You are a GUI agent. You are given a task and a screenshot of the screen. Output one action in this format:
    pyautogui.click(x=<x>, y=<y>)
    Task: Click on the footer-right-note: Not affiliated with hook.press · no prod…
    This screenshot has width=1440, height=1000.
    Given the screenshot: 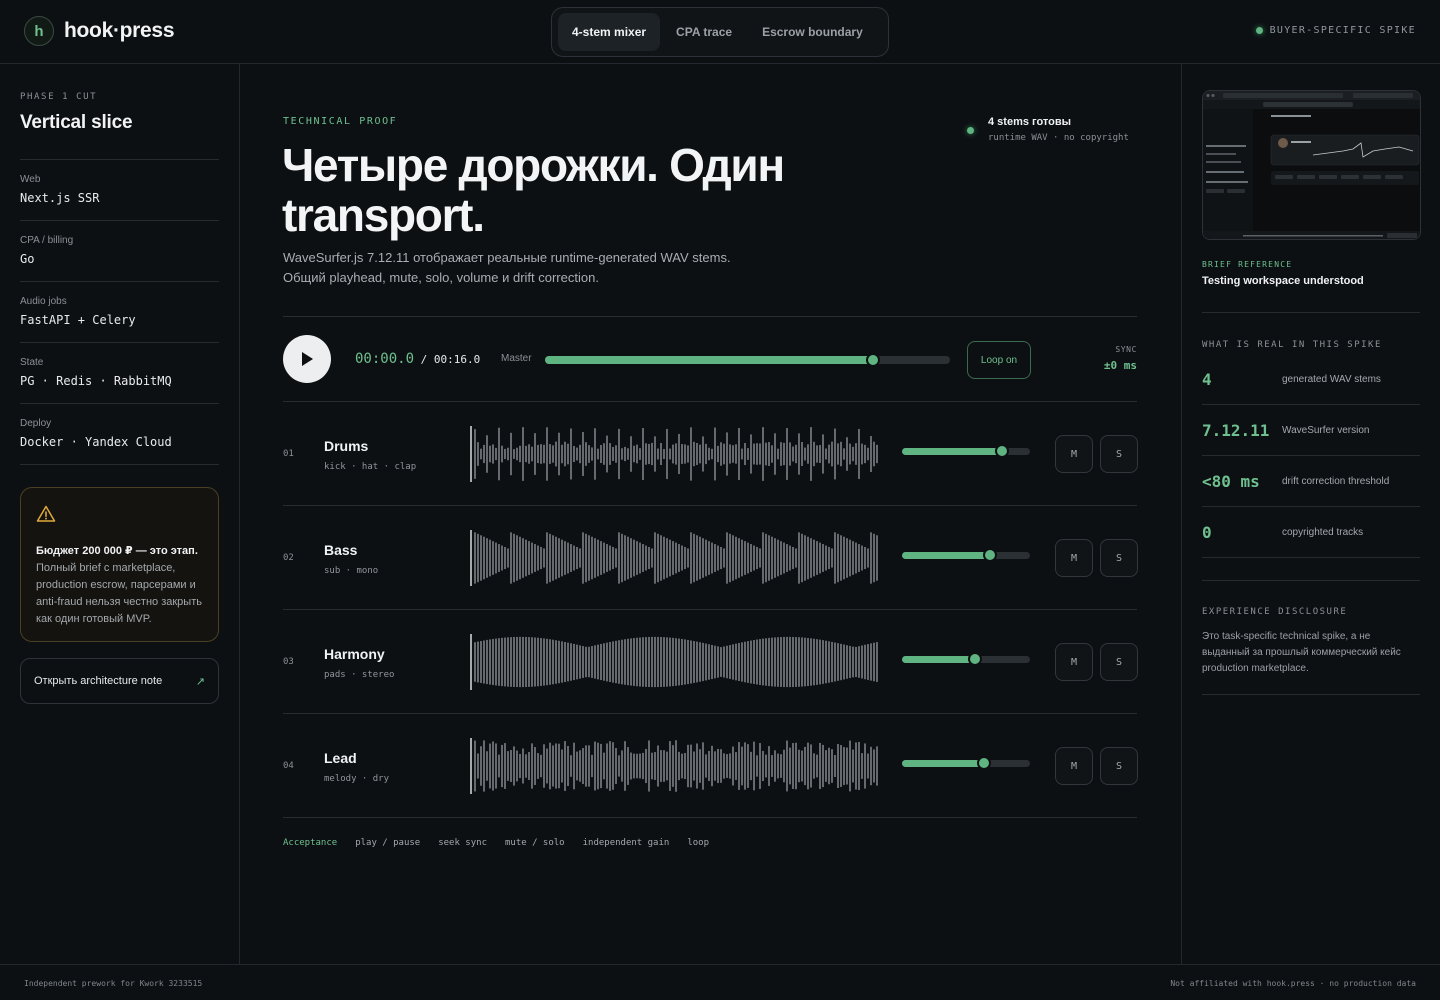 What is the action you would take?
    pyautogui.click(x=1293, y=983)
    